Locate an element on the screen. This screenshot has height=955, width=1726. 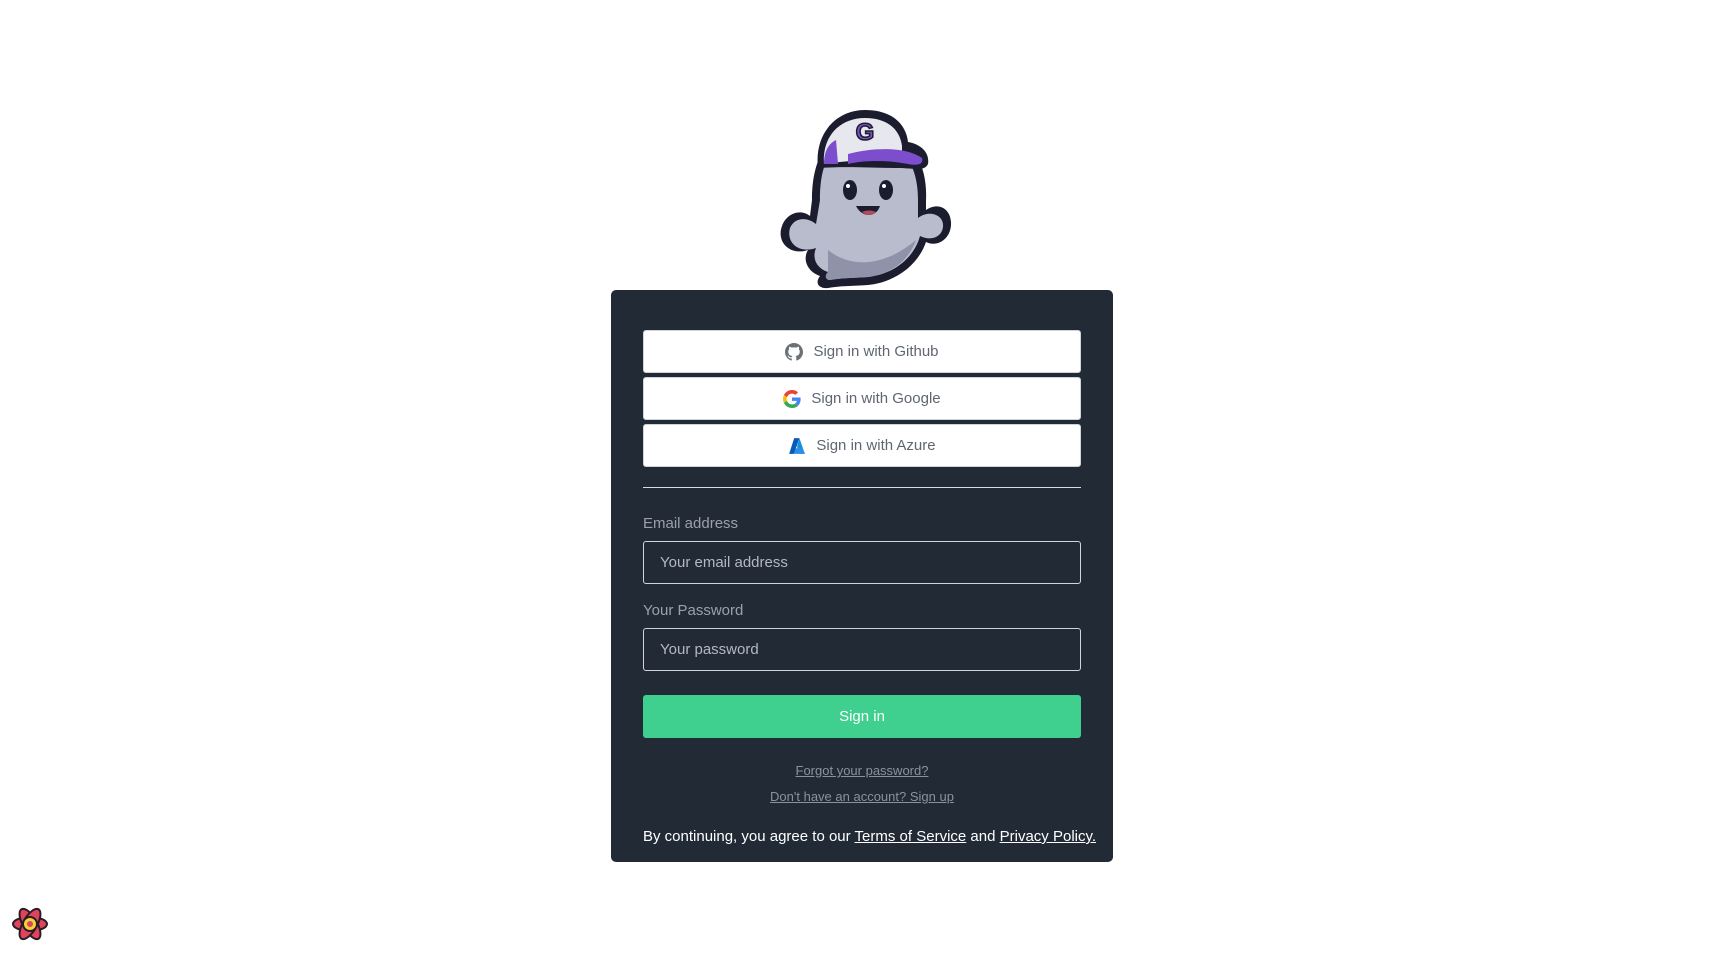
email-field is located at coordinates (862, 562).